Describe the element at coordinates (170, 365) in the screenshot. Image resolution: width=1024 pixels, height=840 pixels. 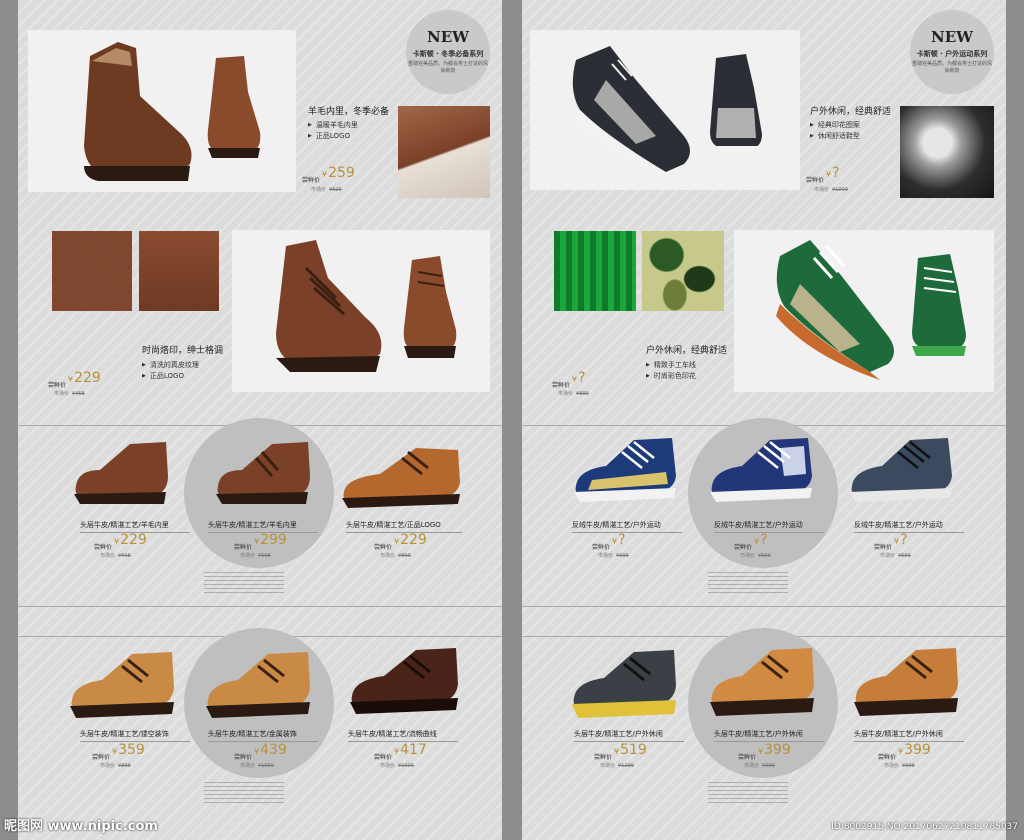
I see `hero2-feature: 清洗的真皮纹理` at that location.